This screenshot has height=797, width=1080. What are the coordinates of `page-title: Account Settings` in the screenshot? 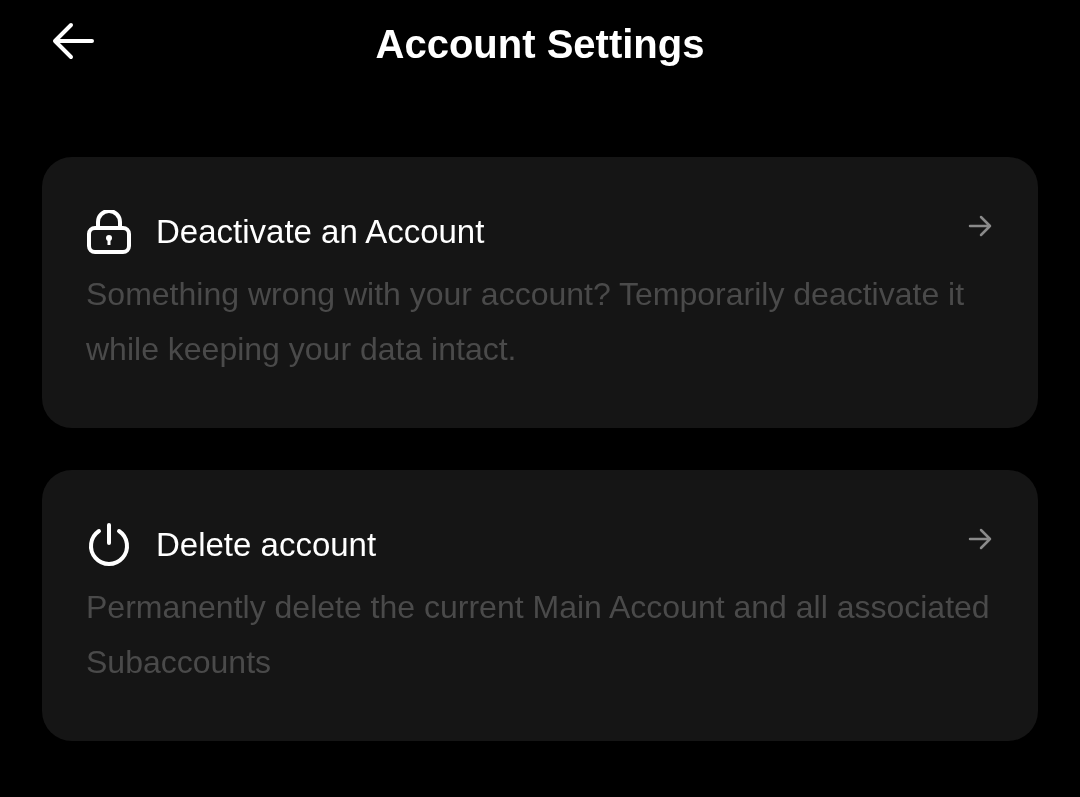 It's located at (540, 44).